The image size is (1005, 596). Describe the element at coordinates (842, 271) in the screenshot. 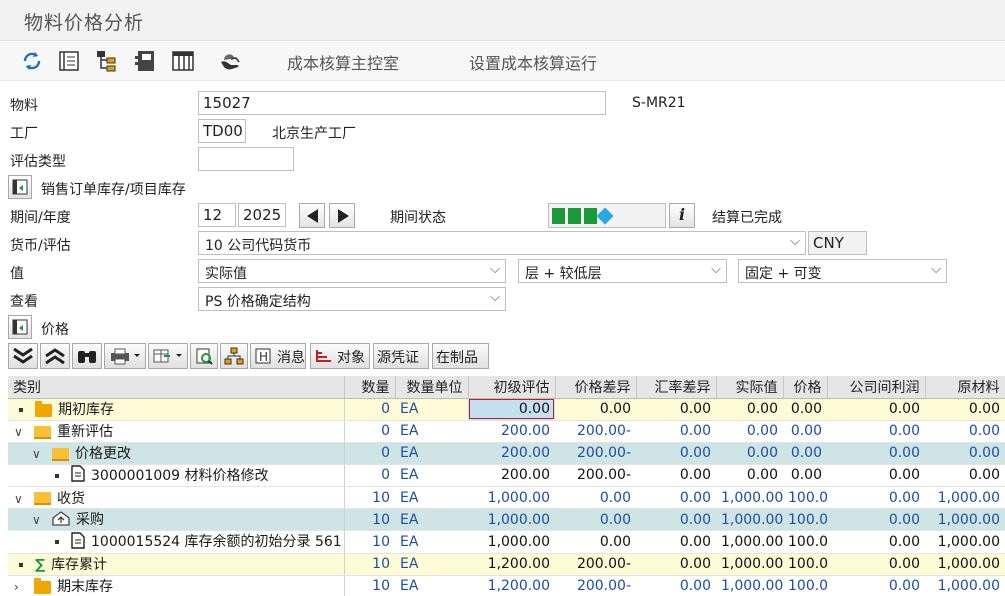

I see `fixed-variable-select: 固定 + 可变 ⌵` at that location.